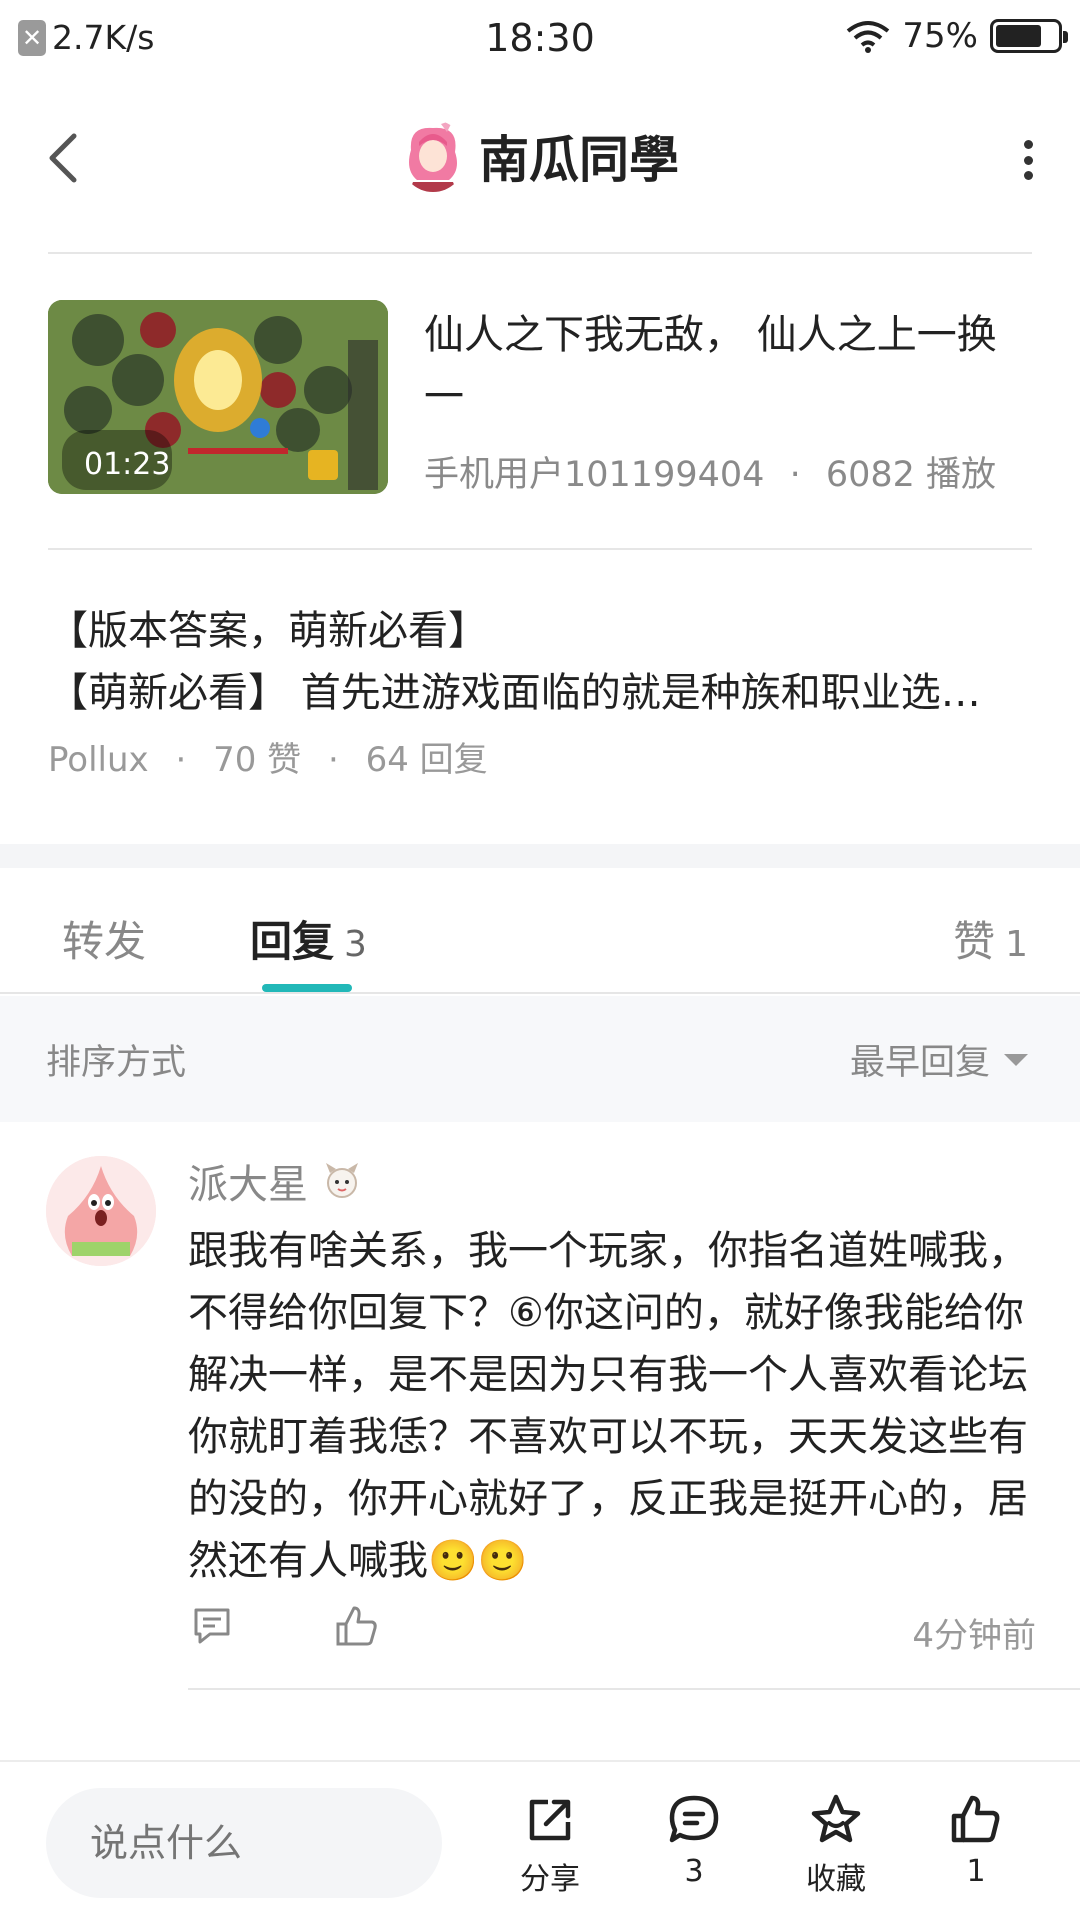 The height and width of the screenshot is (1920, 1080). Describe the element at coordinates (98, 760) in the screenshot. I see `post-author: Pollux` at that location.